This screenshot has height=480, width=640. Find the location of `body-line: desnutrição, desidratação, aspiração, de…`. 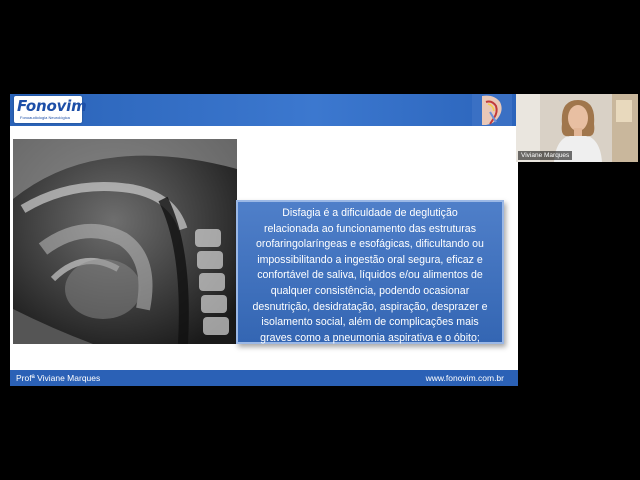

body-line: desnutrição, desidratação, aspiração, de… is located at coordinates (370, 306).